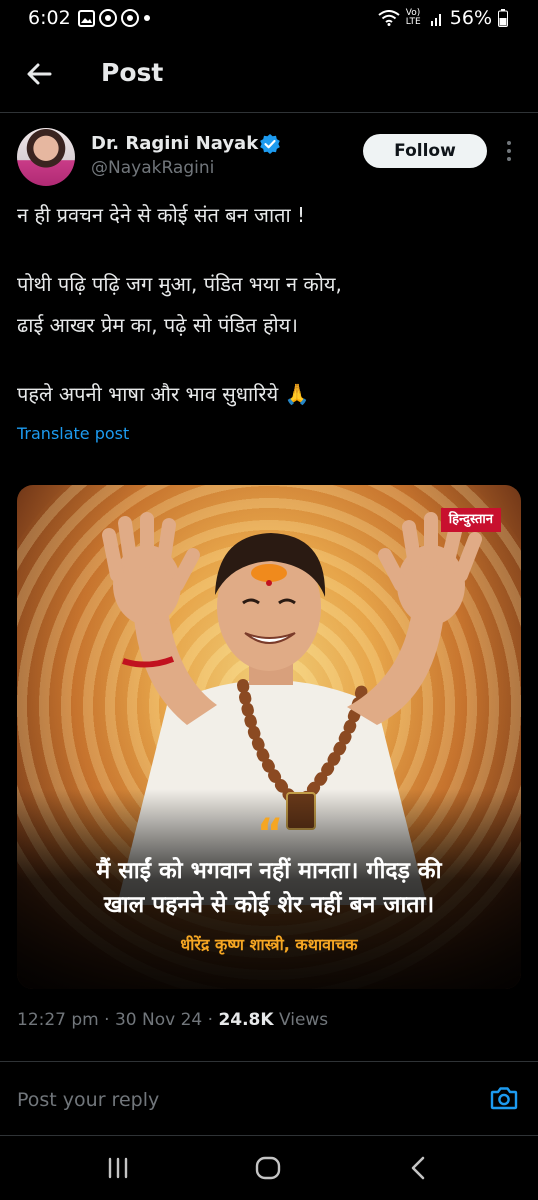  What do you see at coordinates (245, 1020) in the screenshot?
I see `views-count: 24.8K` at bounding box center [245, 1020].